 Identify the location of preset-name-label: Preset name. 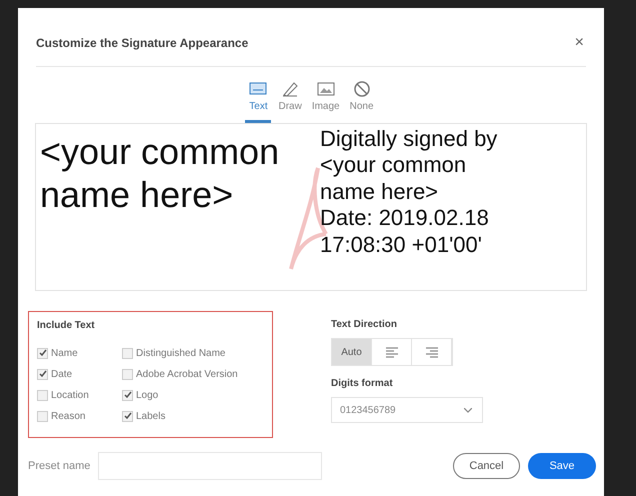
(59, 466).